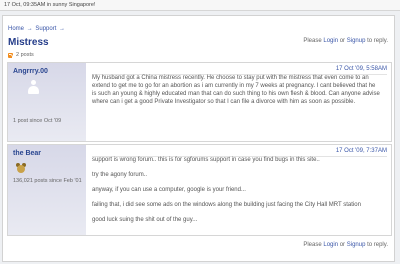  Describe the element at coordinates (45, 29) in the screenshot. I see `breadcrumb-support-link: Support` at that location.